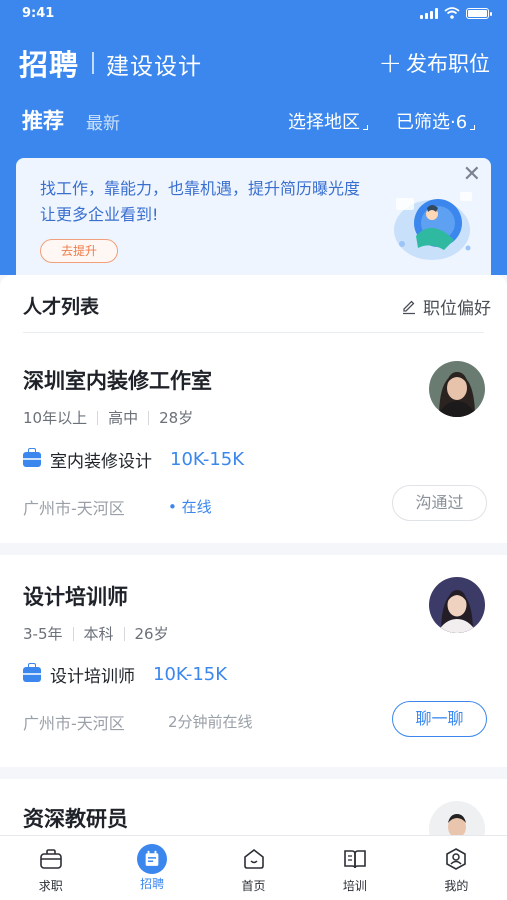 The width and height of the screenshot is (507, 900). Describe the element at coordinates (457, 309) in the screenshot. I see `job-preference-label: 职位偏好` at that location.